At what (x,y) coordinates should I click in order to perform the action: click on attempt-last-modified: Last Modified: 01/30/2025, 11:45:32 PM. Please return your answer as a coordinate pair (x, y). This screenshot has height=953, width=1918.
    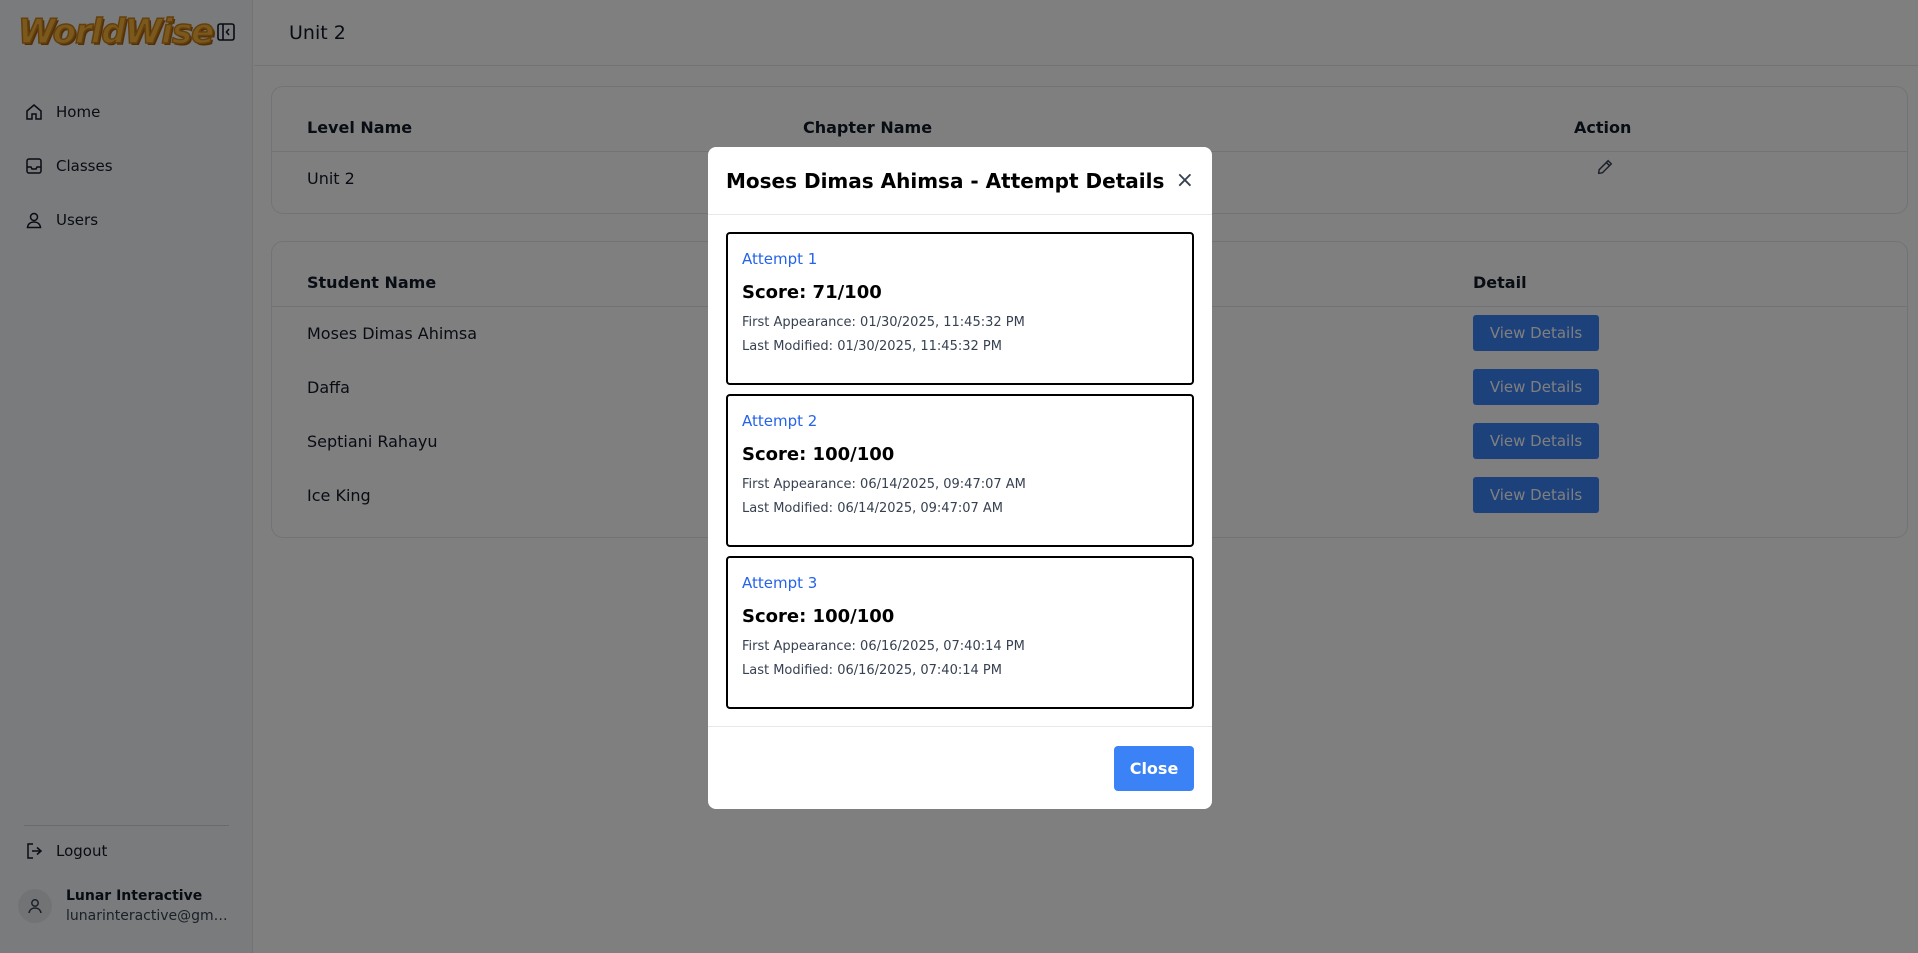
    Looking at the image, I should click on (872, 346).